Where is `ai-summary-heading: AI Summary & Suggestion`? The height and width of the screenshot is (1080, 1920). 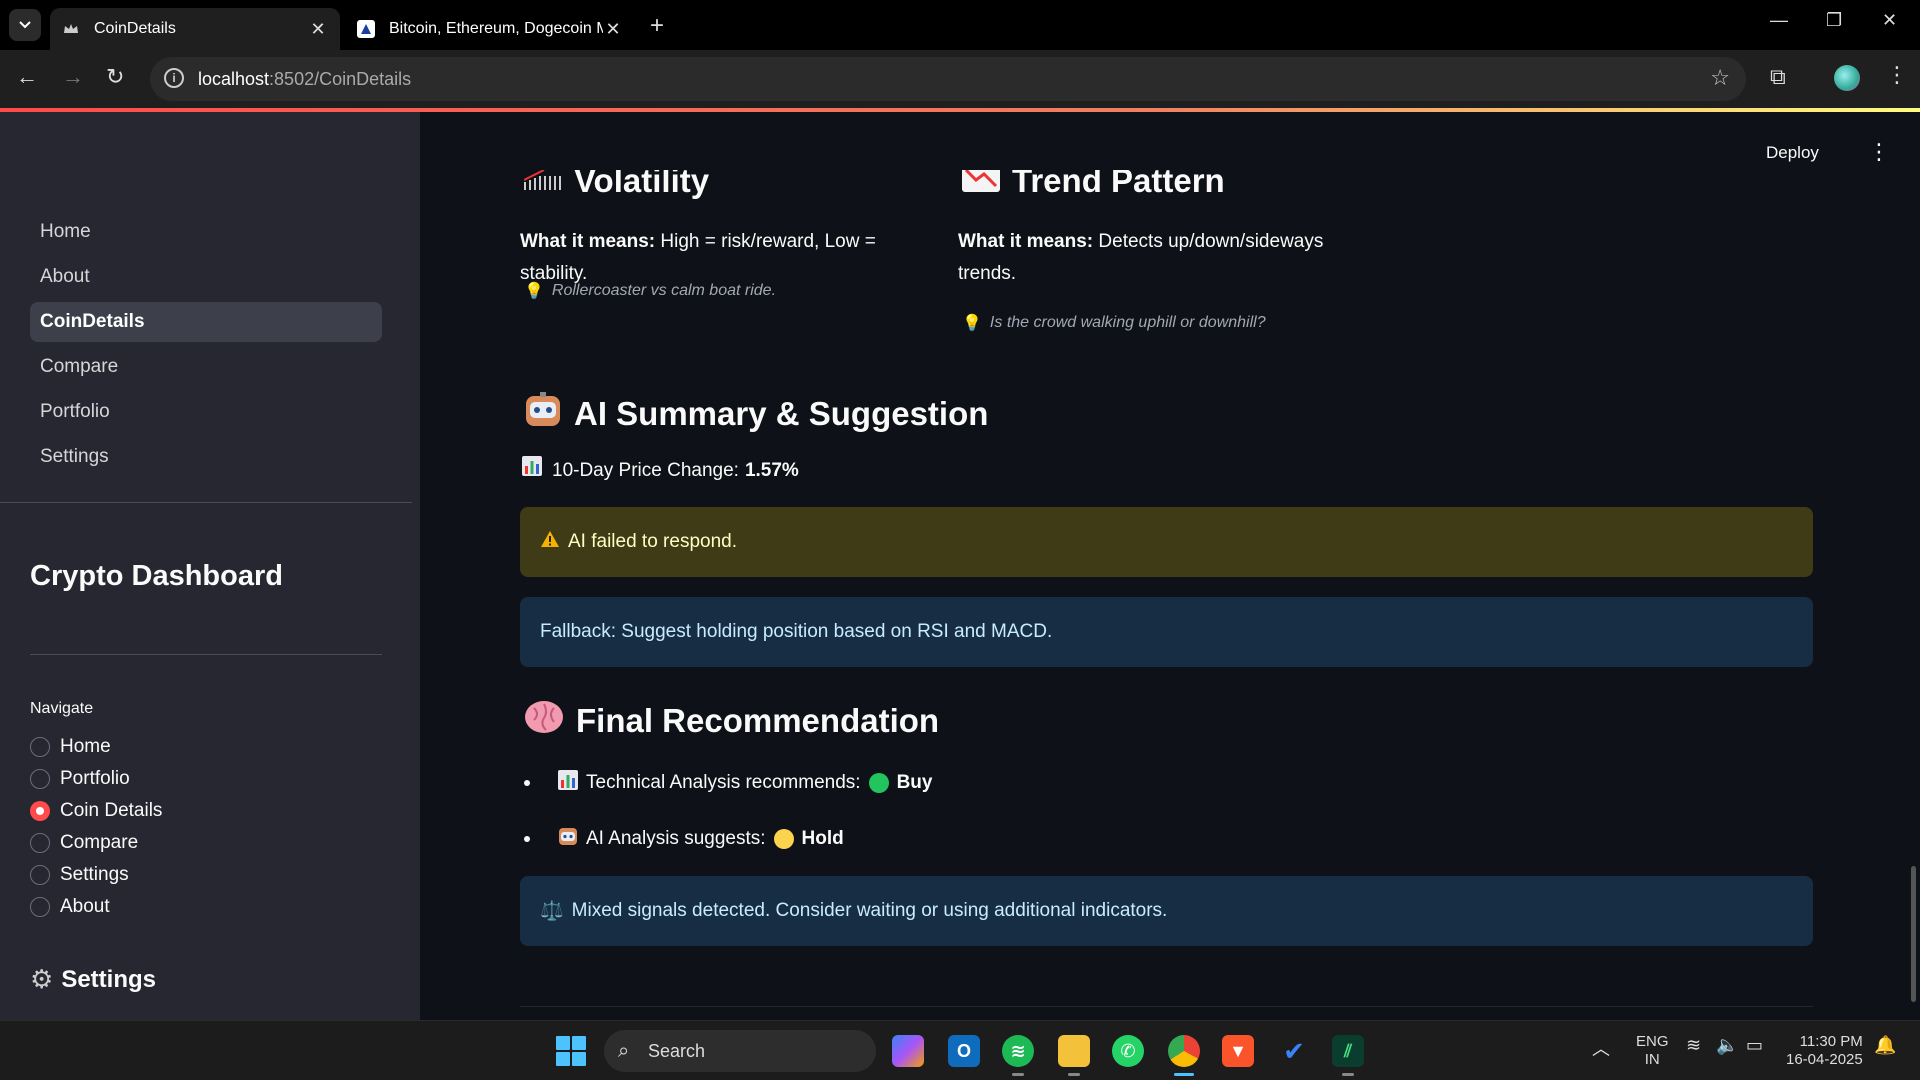
ai-summary-heading: AI Summary & Suggestion is located at coordinates (756, 414).